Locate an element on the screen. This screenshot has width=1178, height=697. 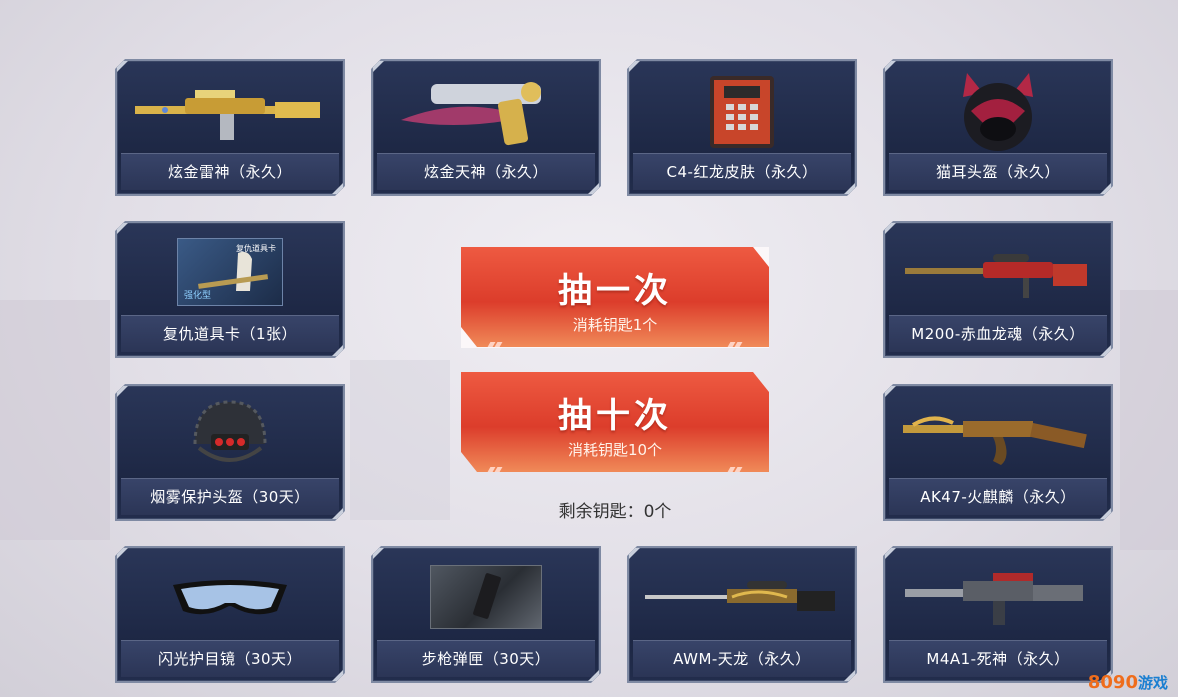
prize-card: 步枪弹匣（30天） is located at coordinates (486, 614).